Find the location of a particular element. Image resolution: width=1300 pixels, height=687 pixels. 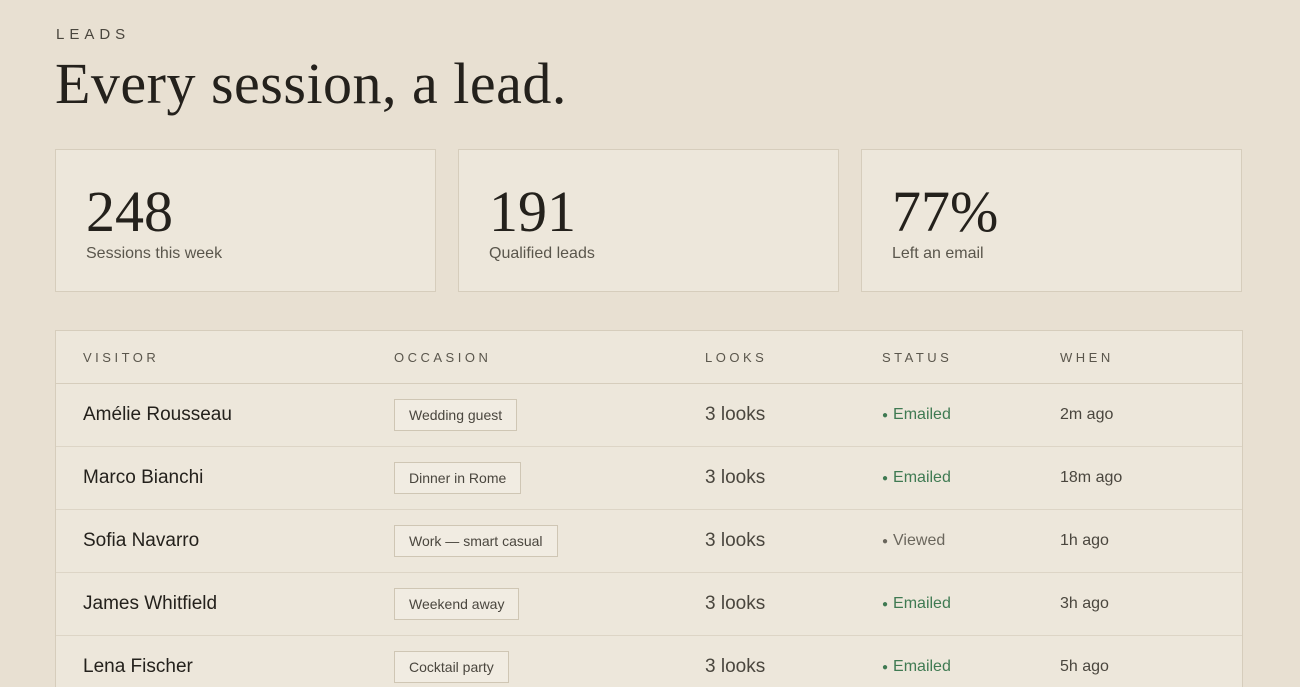

column-header-status: STATUS is located at coordinates (917, 357).